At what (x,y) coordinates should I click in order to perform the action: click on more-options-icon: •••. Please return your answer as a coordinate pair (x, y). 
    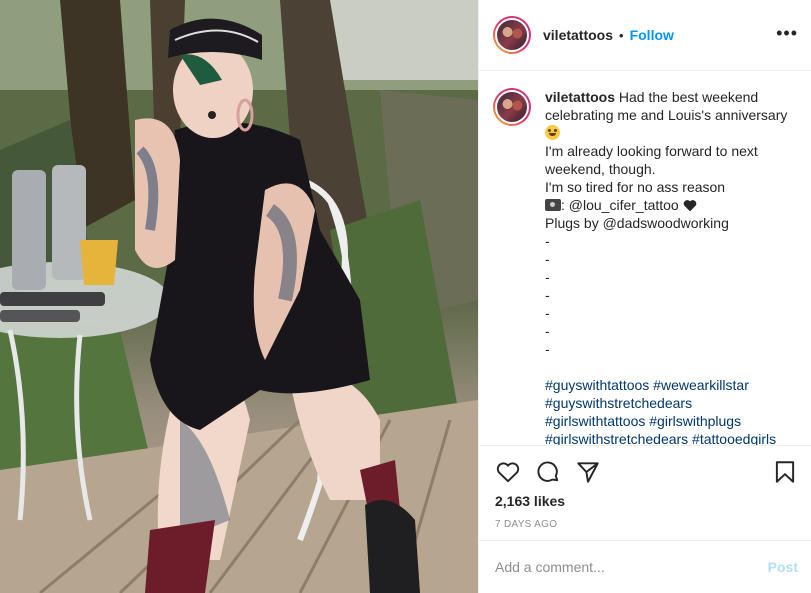
    Looking at the image, I should click on (787, 33).